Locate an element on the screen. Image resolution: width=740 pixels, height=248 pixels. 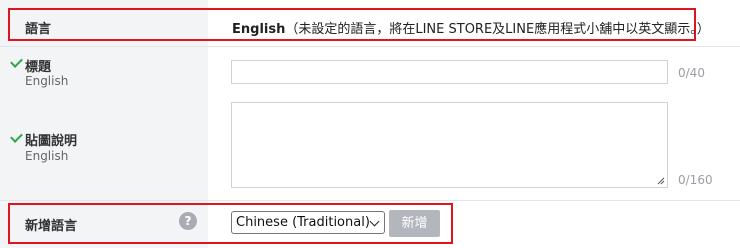
language-value-note: （未設定的語言，將在LINE STORE及LINE應用程式小舖中以英文顯示。） is located at coordinates (497, 29).